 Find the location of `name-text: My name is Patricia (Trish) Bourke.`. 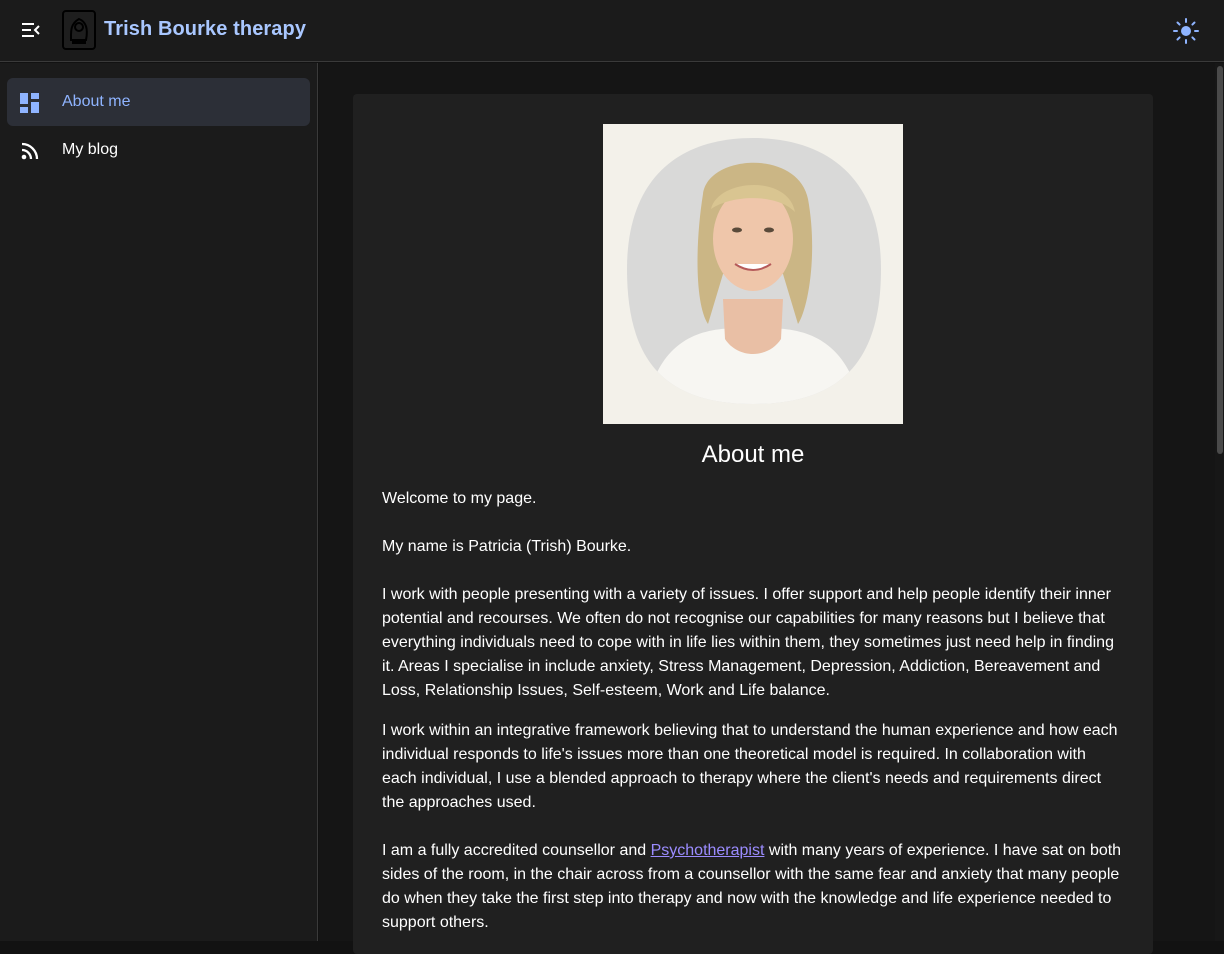

name-text: My name is Patricia (Trish) Bourke. is located at coordinates (507, 546).